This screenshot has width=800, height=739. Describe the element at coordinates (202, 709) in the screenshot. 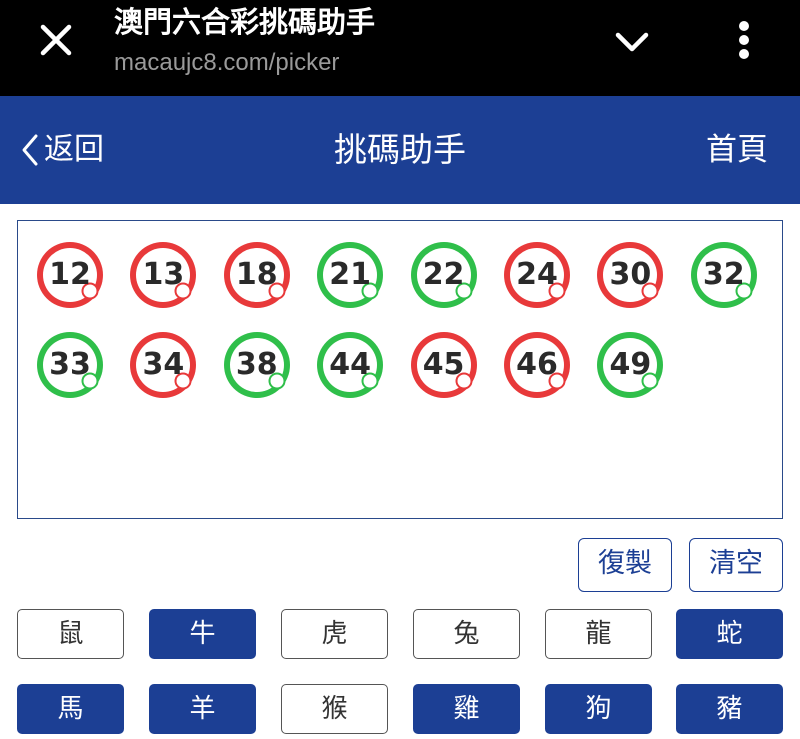

I see `zodiac-button: 羊` at that location.